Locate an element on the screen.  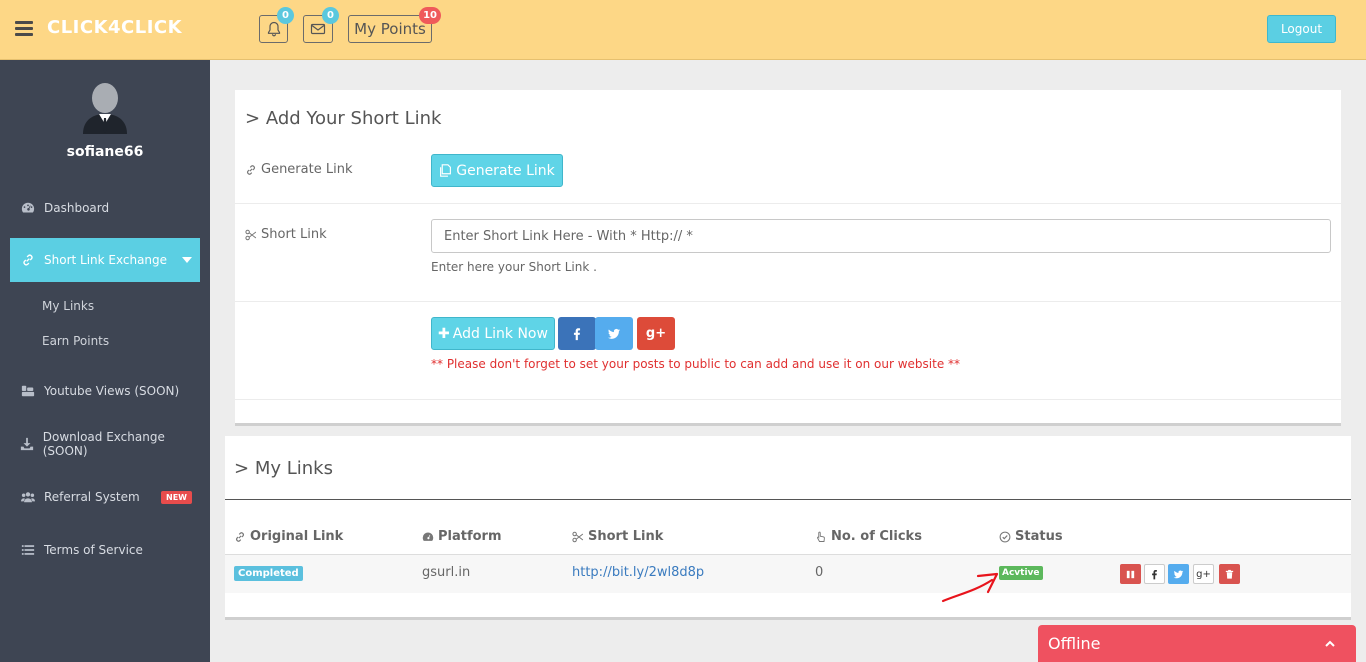
pause-button is located at coordinates (1130, 574).